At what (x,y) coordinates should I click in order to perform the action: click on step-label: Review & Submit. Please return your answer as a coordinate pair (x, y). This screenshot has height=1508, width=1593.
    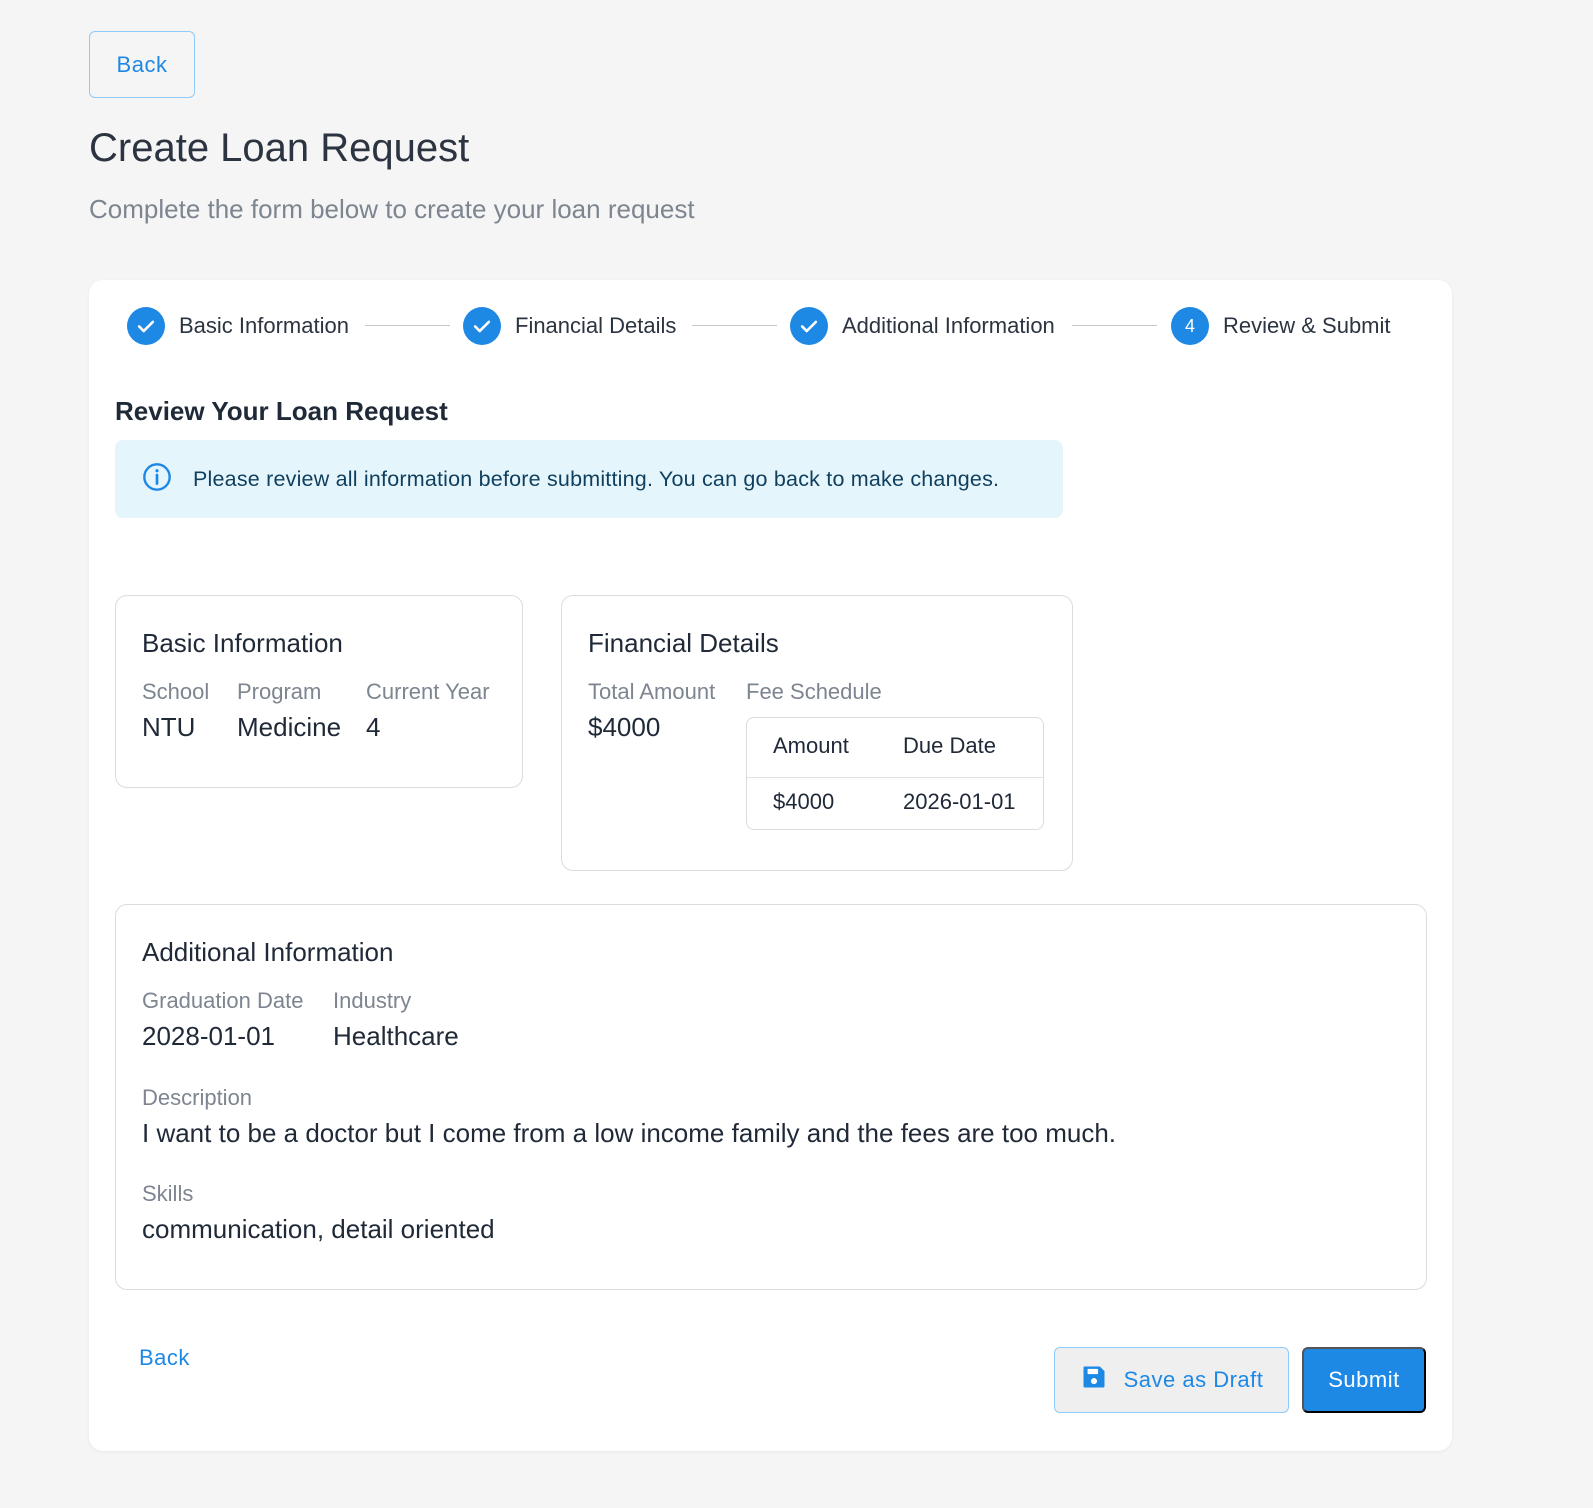
    Looking at the image, I should click on (1307, 325).